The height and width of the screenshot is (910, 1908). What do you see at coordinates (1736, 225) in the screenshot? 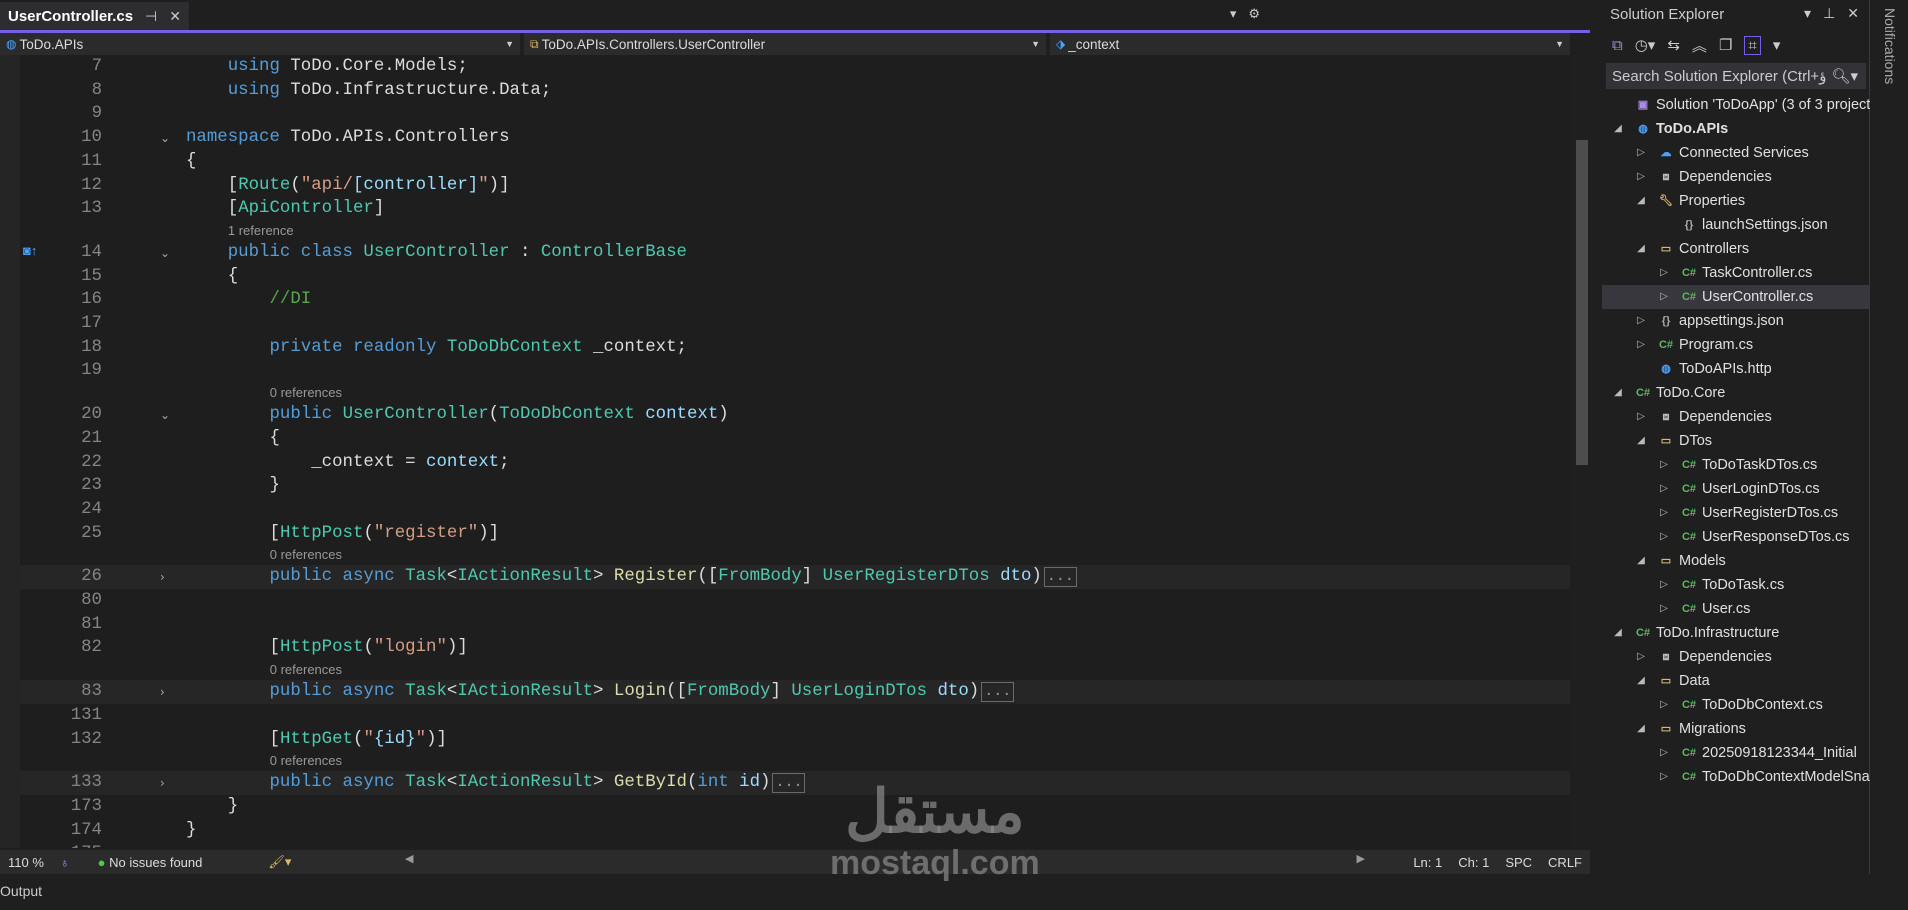
I see `tree-item: {} launchSettings.json` at bounding box center [1736, 225].